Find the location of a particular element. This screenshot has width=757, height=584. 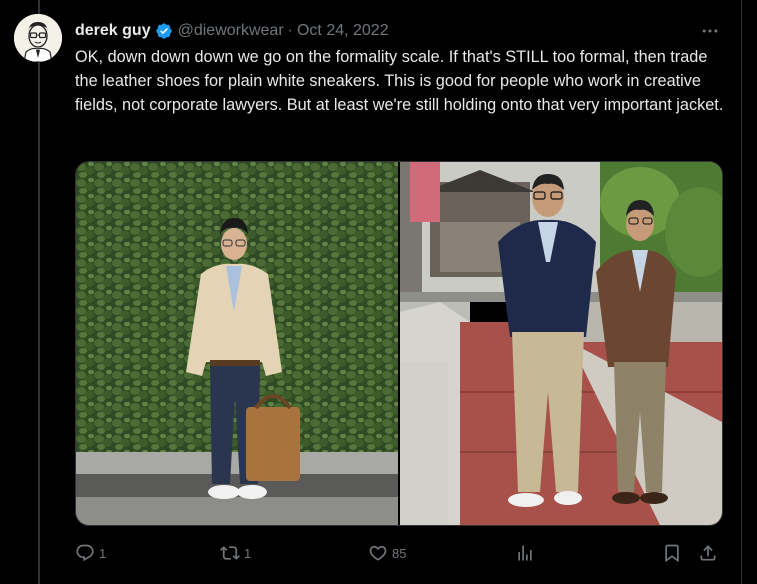

like-count: 85 is located at coordinates (399, 553).